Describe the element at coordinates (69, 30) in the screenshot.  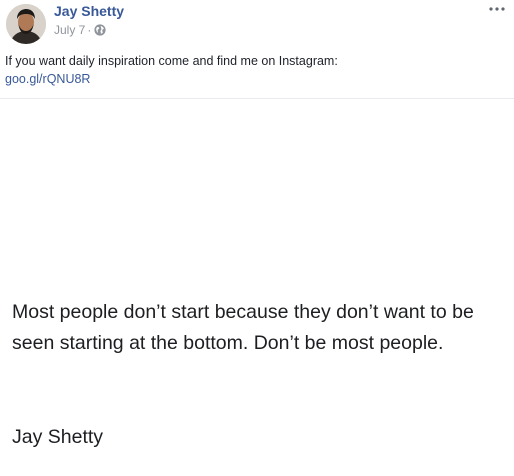
I see `post-date: July 7` at that location.